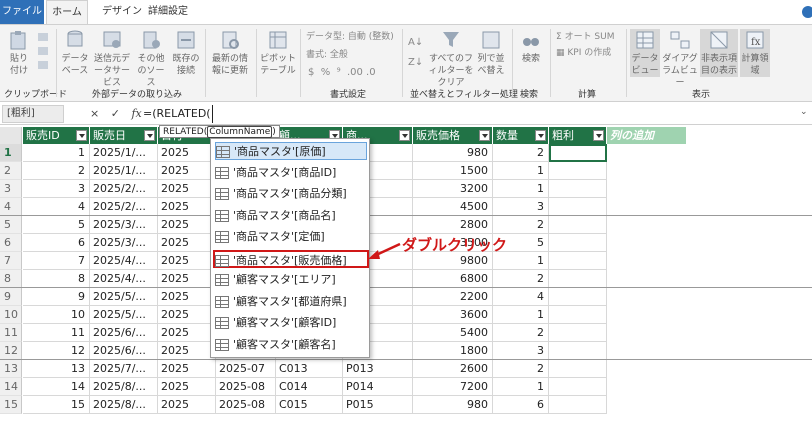 The width and height of the screenshot is (812, 423). I want to click on data-service-button: 送信元データサービス, so click(112, 59).